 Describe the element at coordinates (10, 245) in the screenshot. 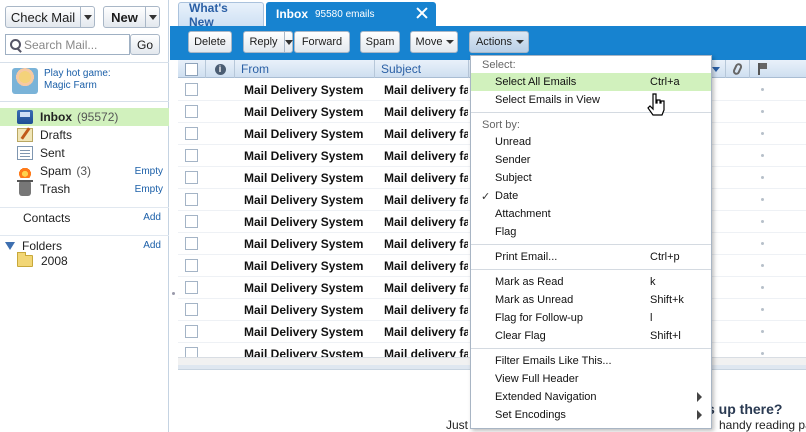

I see `collapse-triangle-icon` at that location.